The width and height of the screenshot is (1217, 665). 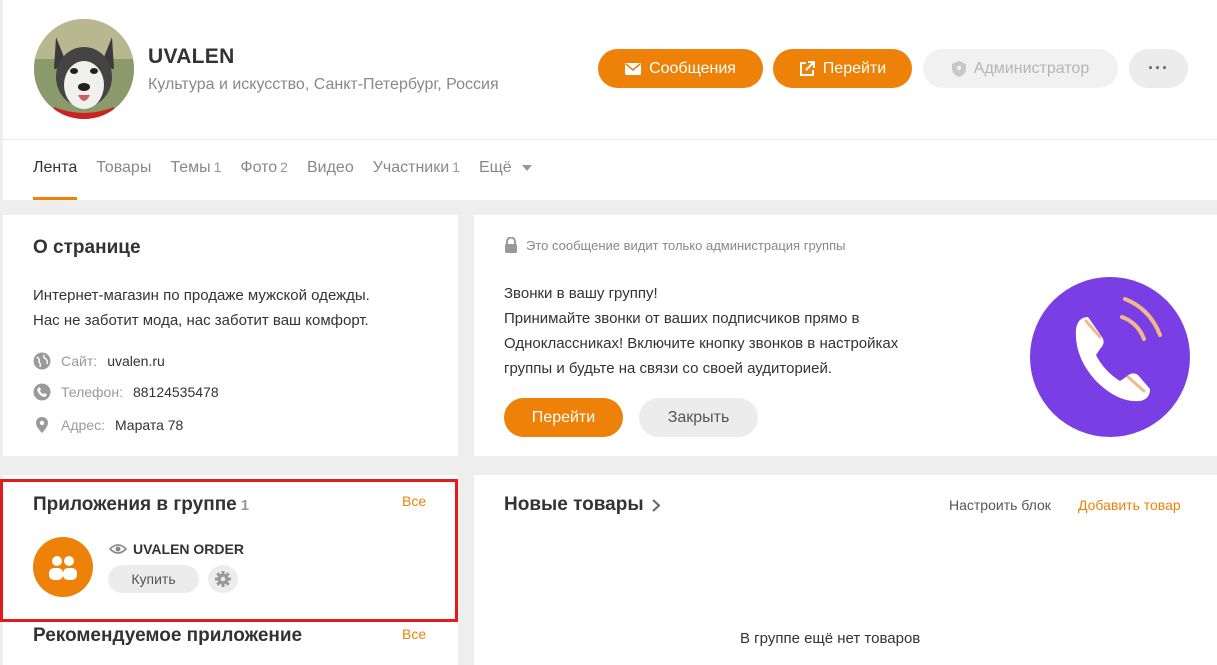 What do you see at coordinates (495, 167) in the screenshot?
I see `tab-label: Ещё` at bounding box center [495, 167].